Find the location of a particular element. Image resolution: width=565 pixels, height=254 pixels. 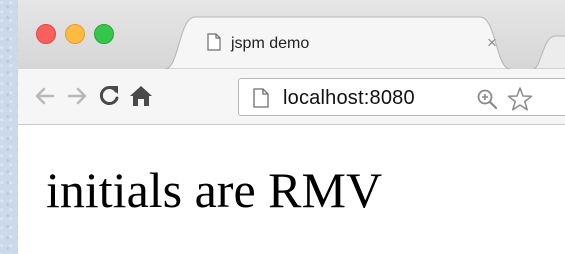

close-window-button is located at coordinates (46, 34).